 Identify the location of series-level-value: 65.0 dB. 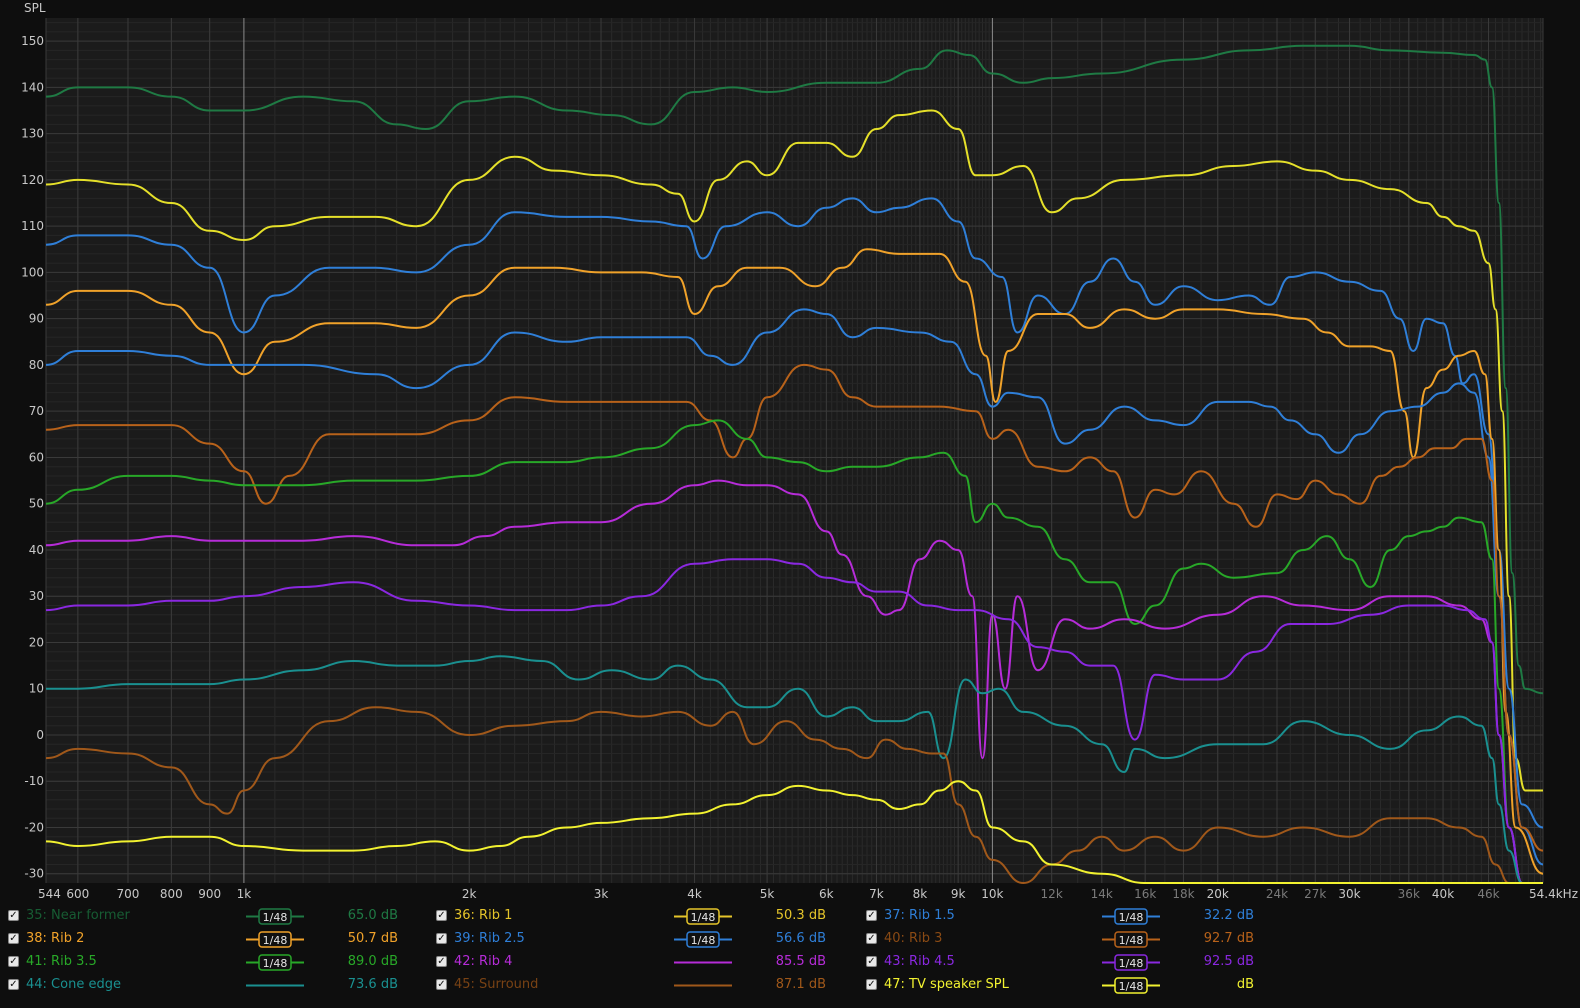
(372, 915).